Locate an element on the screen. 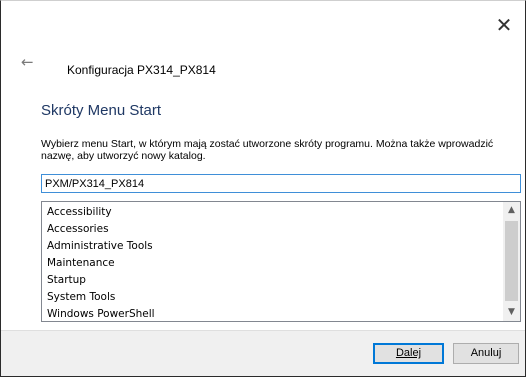  next-button-label: Dalej is located at coordinates (408, 353).